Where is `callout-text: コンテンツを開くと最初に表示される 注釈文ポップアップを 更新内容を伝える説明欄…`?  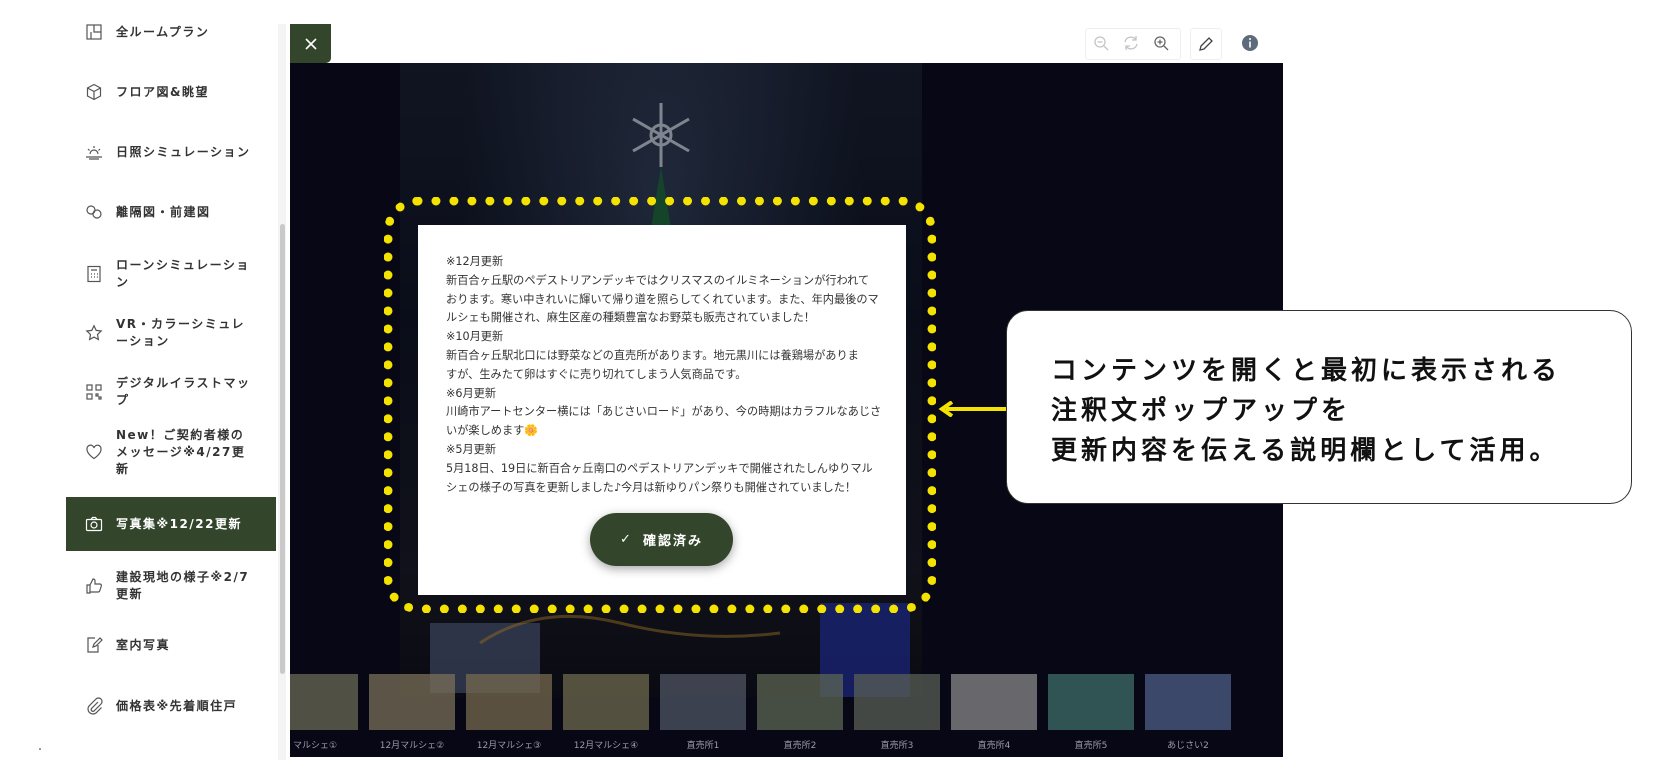 callout-text: コンテンツを開くと最初に表示される 注釈文ポップアップを 更新内容を伝える説明欄… is located at coordinates (1306, 411).